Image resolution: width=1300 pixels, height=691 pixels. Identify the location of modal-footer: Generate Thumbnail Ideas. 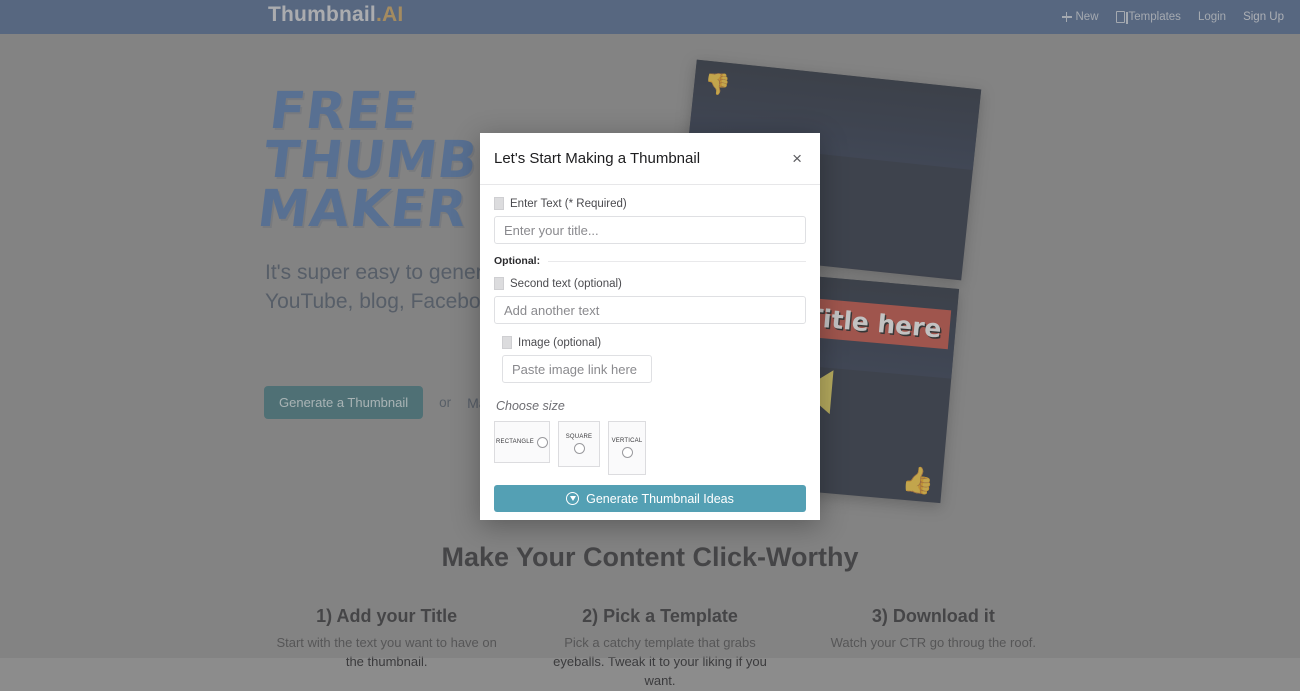
(650, 501).